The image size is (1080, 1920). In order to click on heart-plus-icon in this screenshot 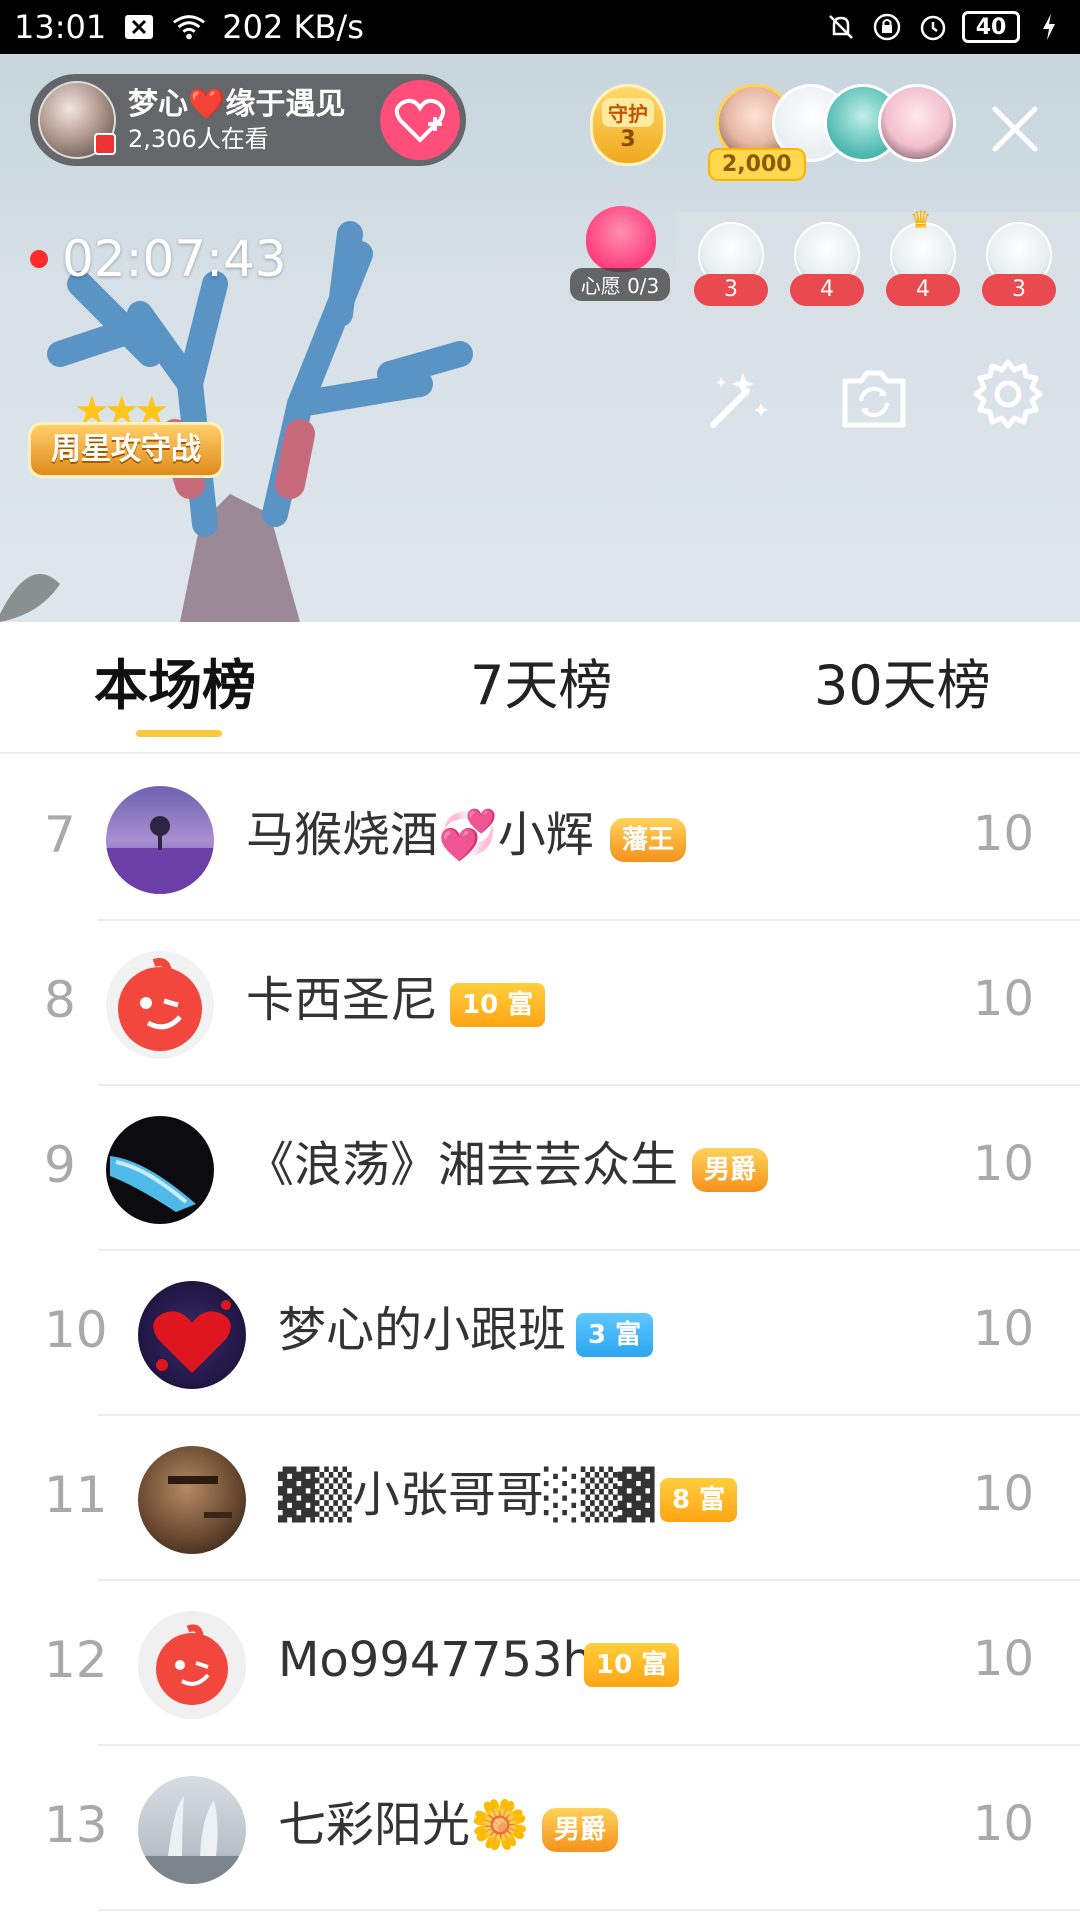, I will do `click(420, 120)`.